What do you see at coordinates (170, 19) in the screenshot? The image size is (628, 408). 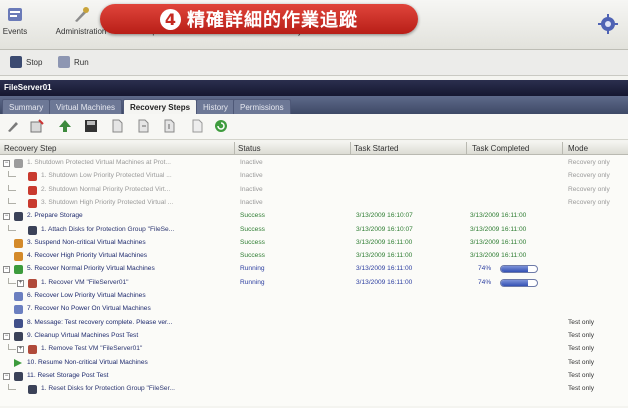 I see `banner-number: 4` at bounding box center [170, 19].